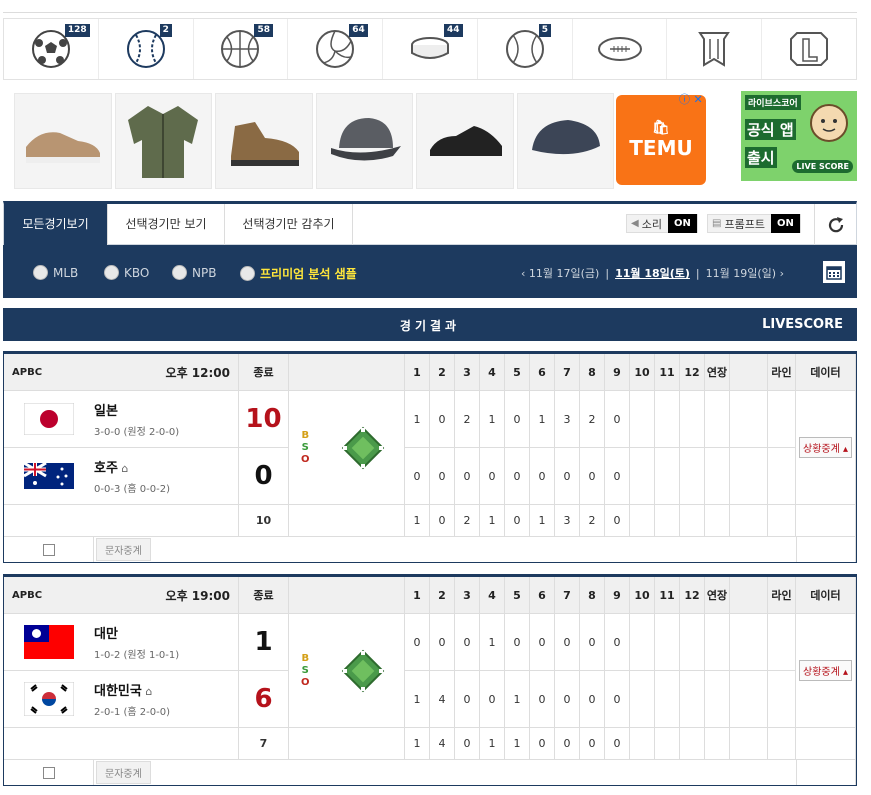 The width and height of the screenshot is (871, 795). I want to click on current-date: 11월 18일(토), so click(652, 273).